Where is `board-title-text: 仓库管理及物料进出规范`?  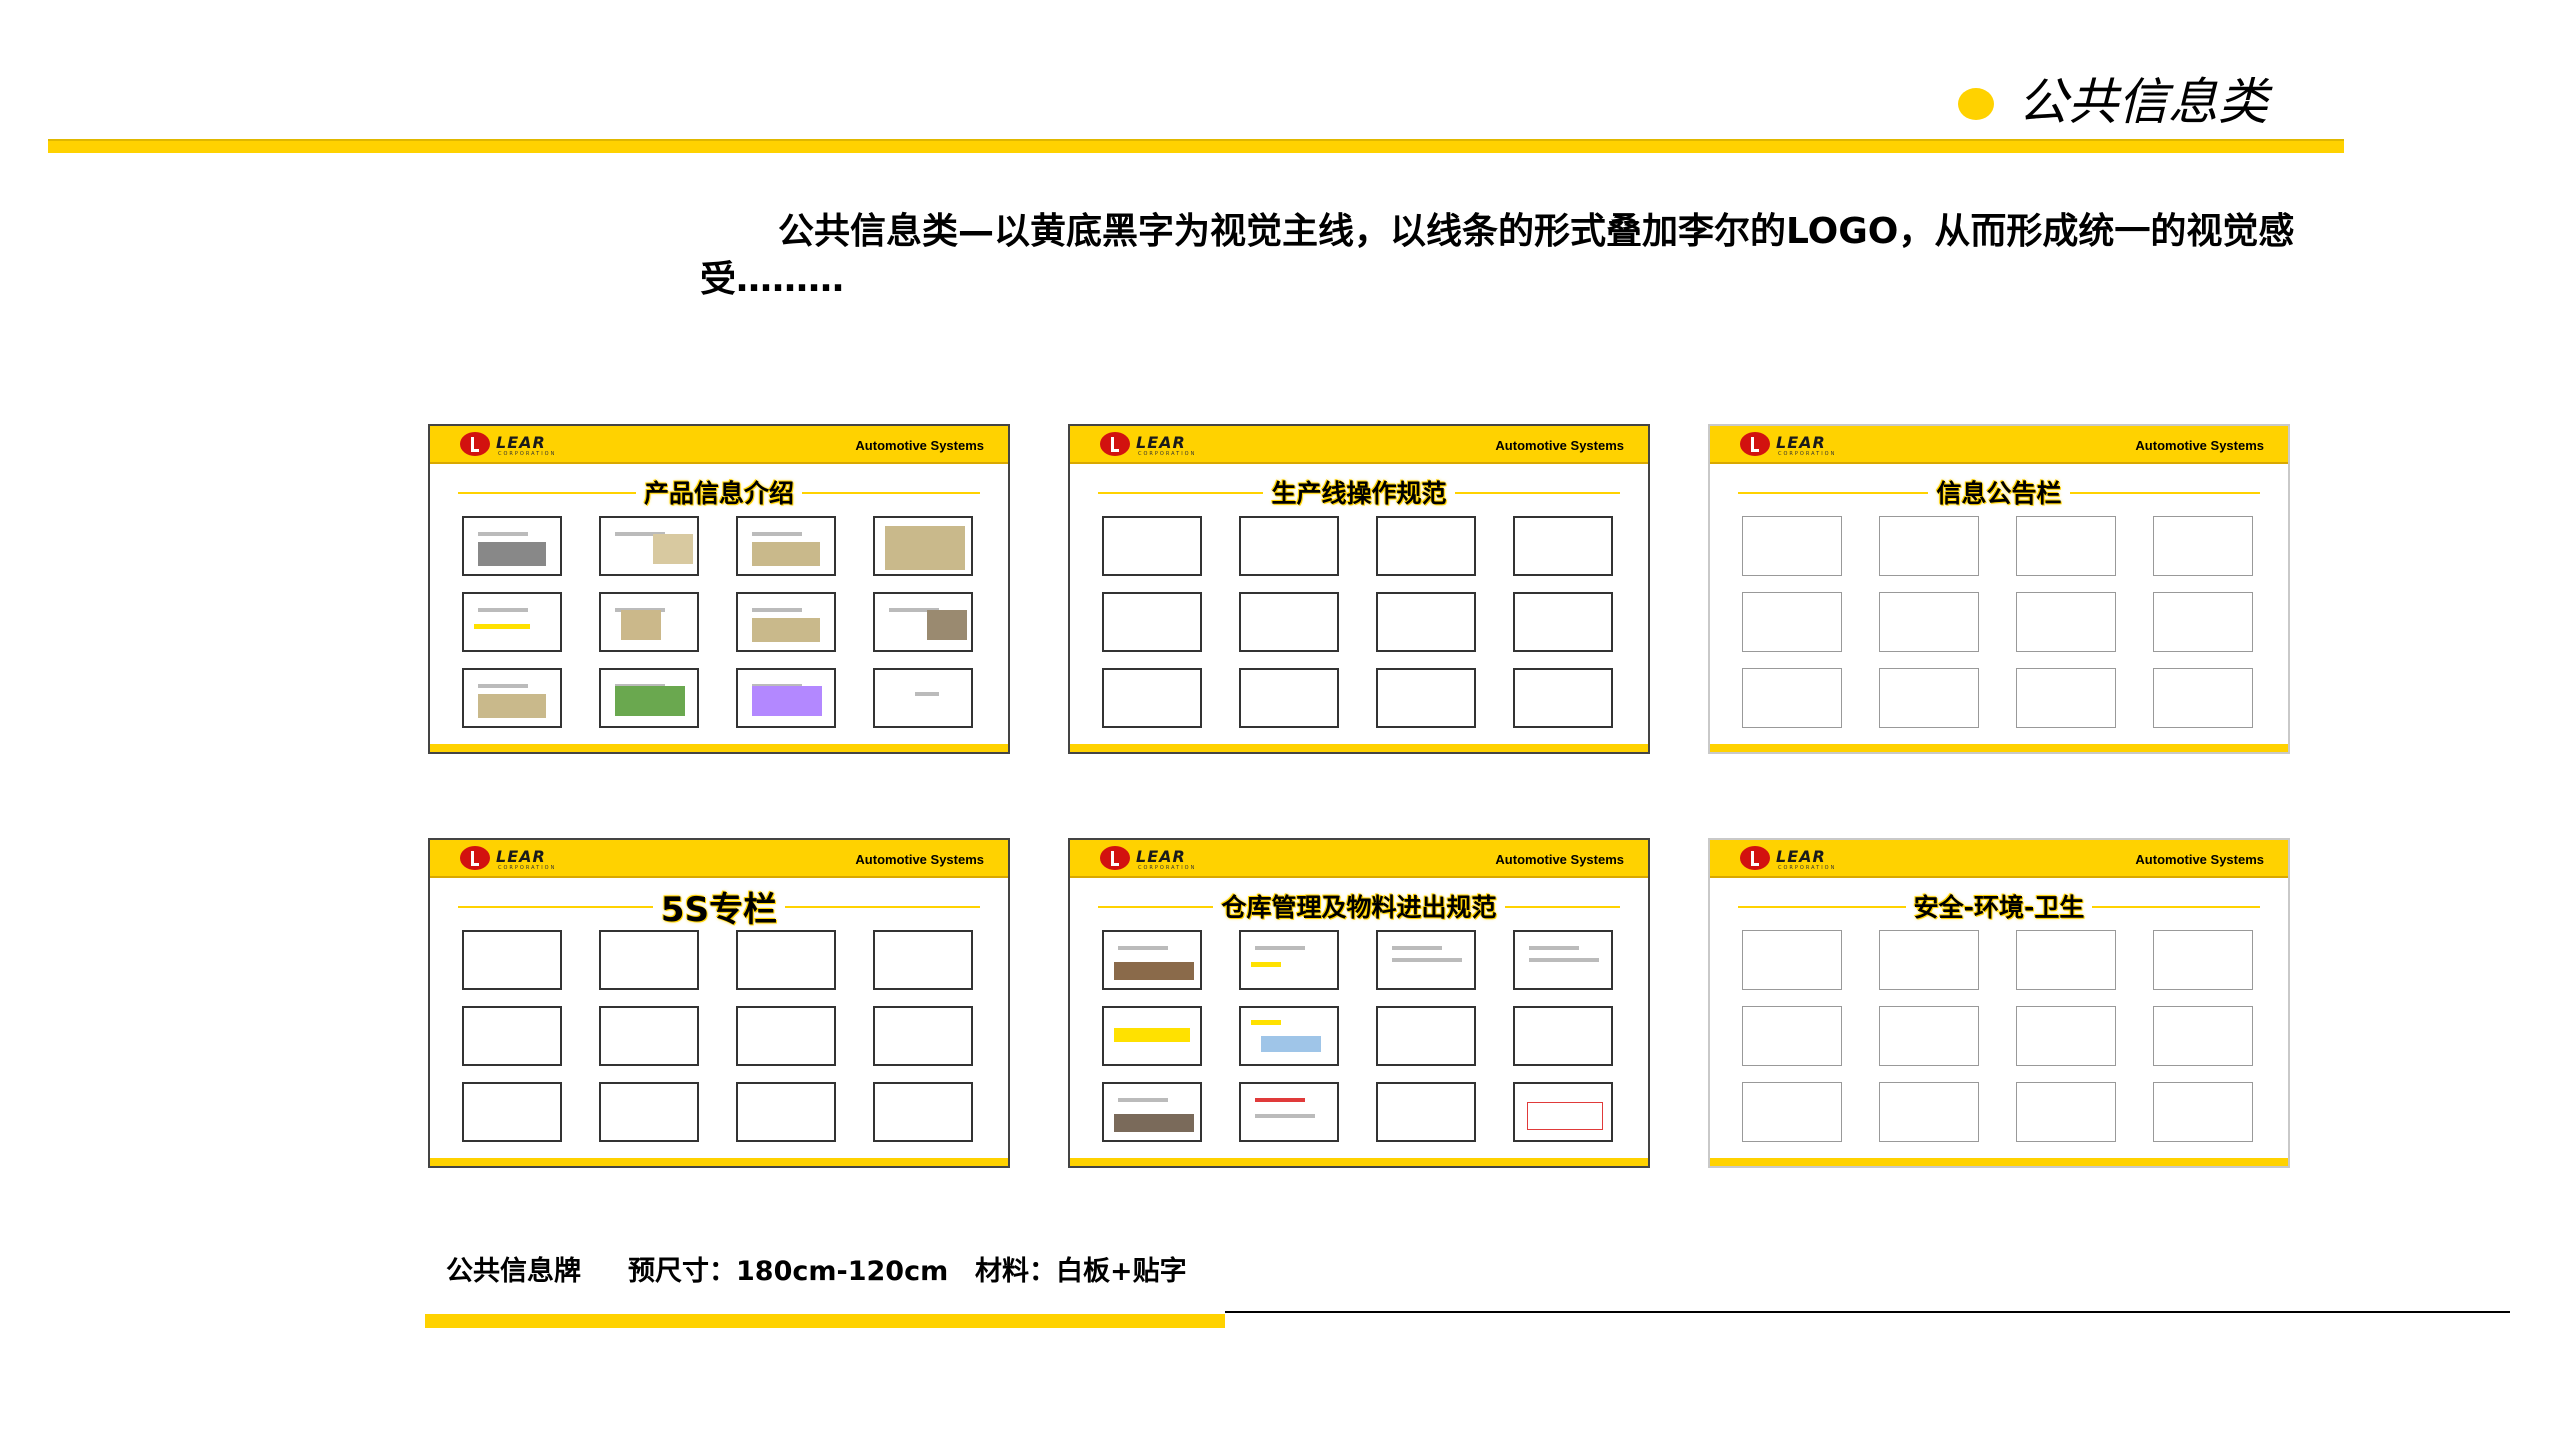
board-title-text: 仓库管理及物料进出规范 is located at coordinates (1359, 907).